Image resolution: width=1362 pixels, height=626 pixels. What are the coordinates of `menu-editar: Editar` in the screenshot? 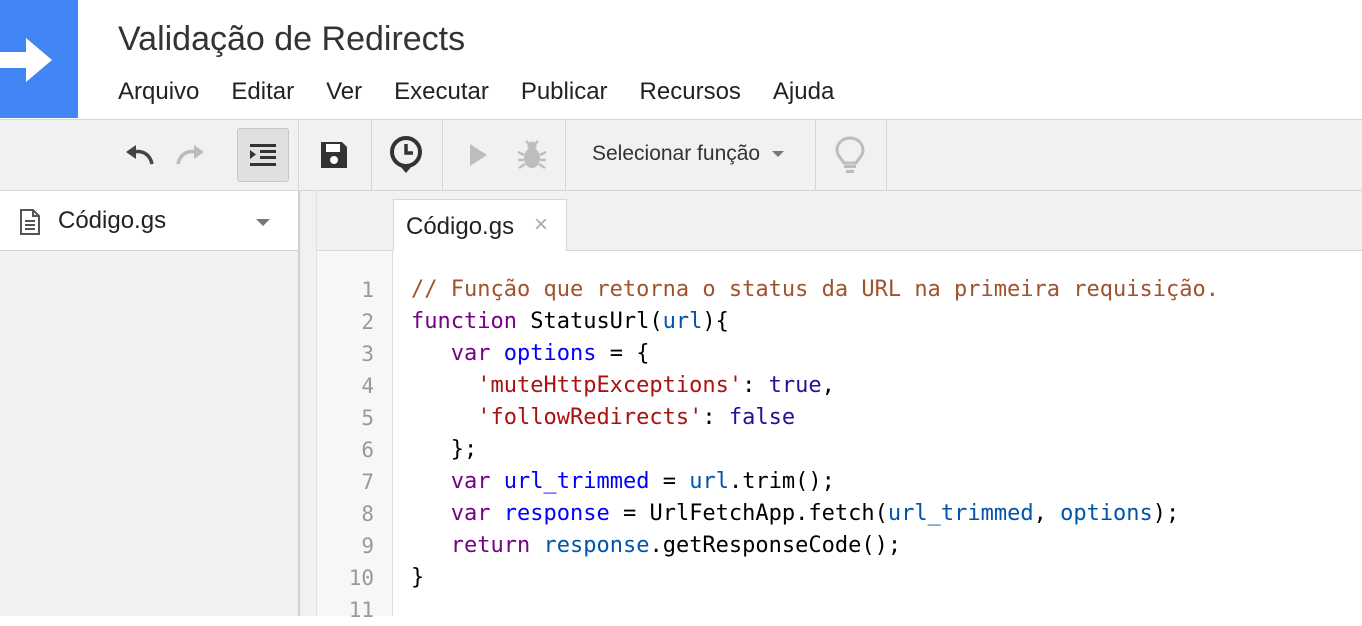 It's located at (262, 92).